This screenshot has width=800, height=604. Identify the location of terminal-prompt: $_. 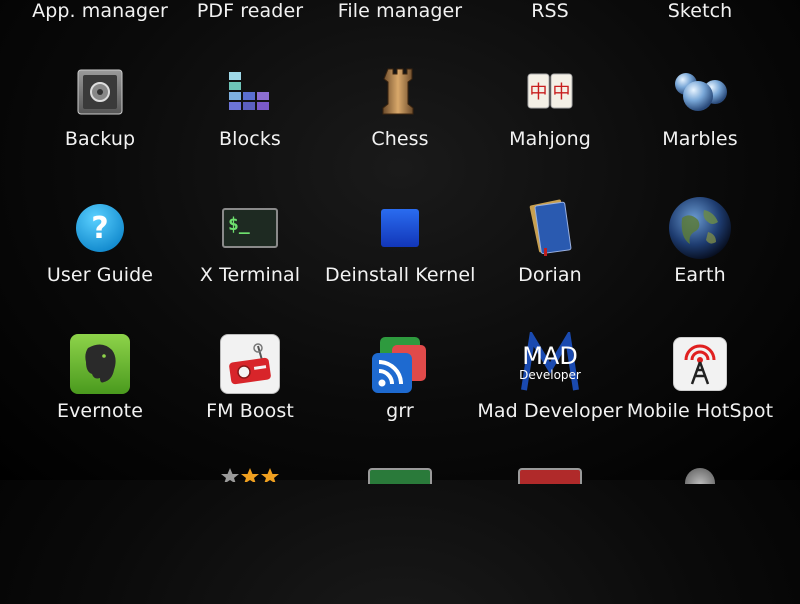
(239, 224).